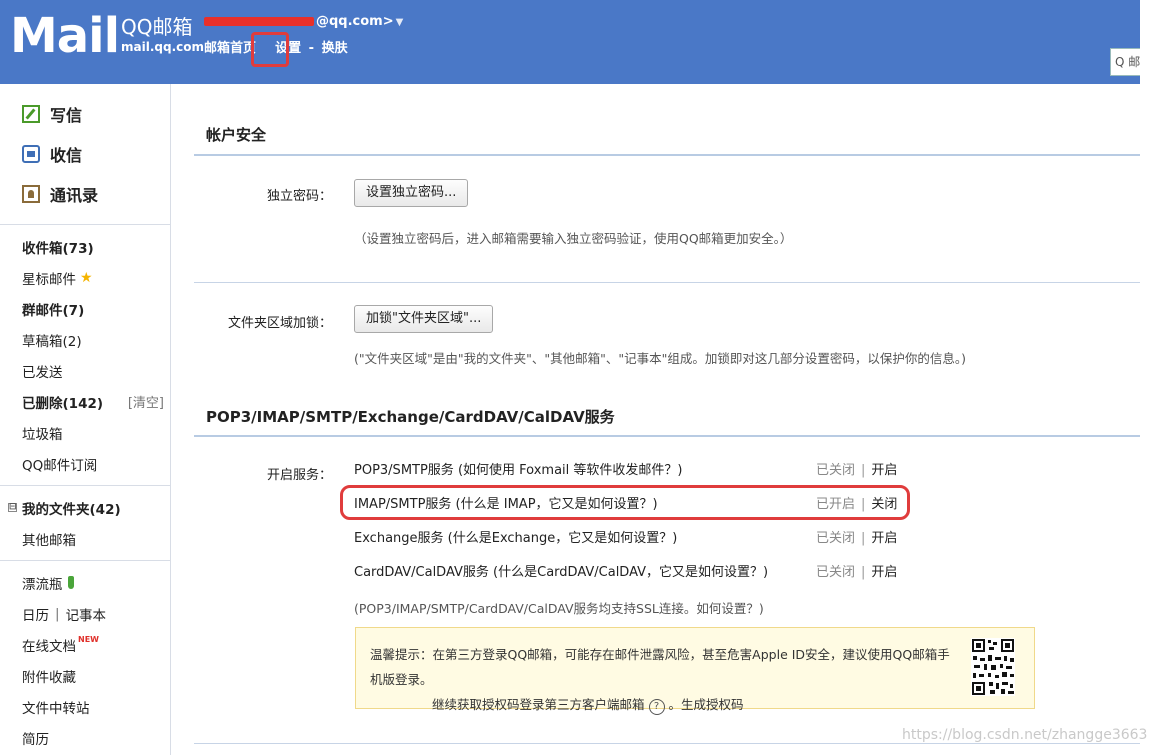  What do you see at coordinates (86, 614) in the screenshot?
I see `notepad-link: 记事本` at bounding box center [86, 614].